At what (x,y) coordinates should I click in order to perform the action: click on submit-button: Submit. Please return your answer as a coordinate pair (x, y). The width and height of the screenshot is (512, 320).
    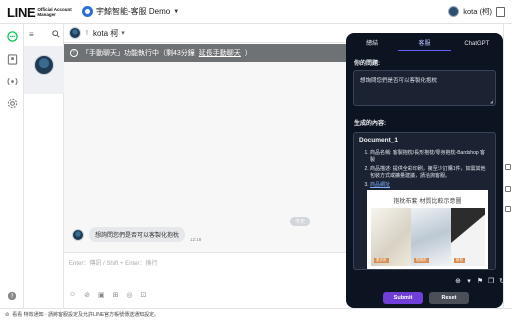
    Looking at the image, I should click on (403, 298).